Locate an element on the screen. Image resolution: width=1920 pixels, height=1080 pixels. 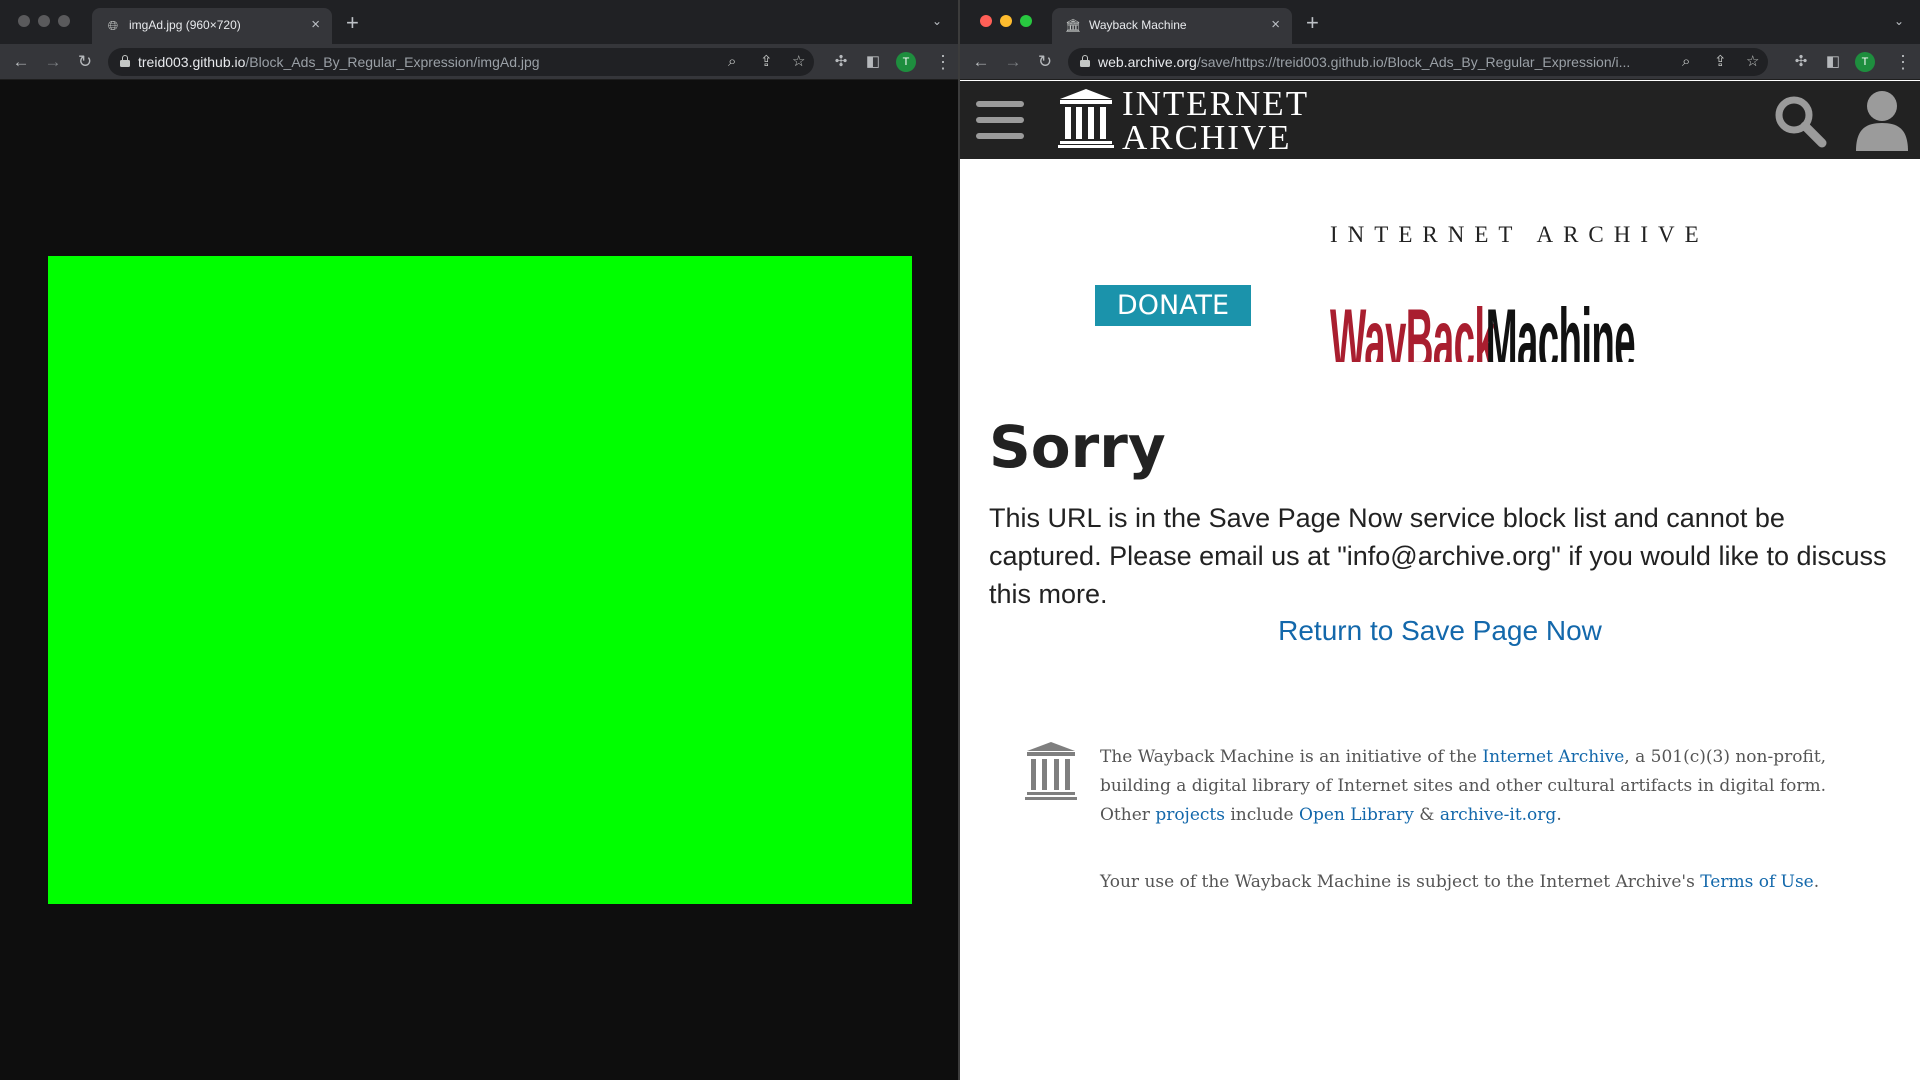
wayback-machine-logo: INTERNET ARCHIVE WayBack Machine is located at coordinates (1515, 292).